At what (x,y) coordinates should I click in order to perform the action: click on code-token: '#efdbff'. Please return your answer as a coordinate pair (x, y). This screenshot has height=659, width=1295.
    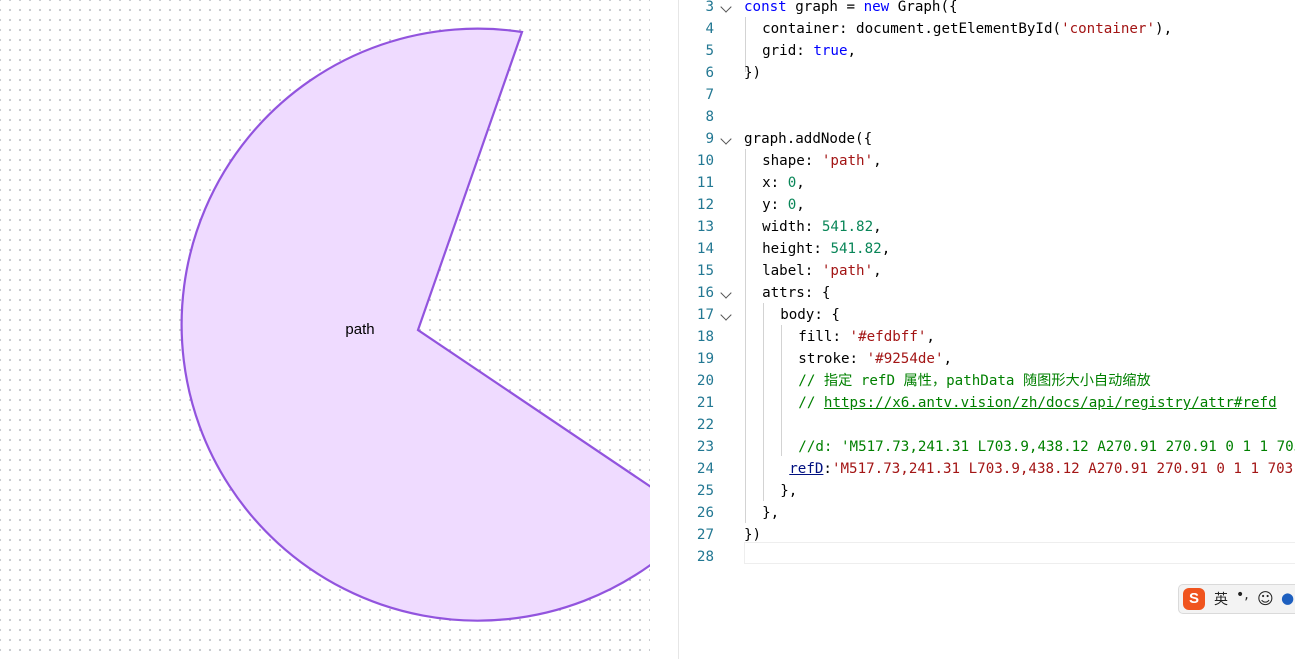
    Looking at the image, I should click on (888, 337).